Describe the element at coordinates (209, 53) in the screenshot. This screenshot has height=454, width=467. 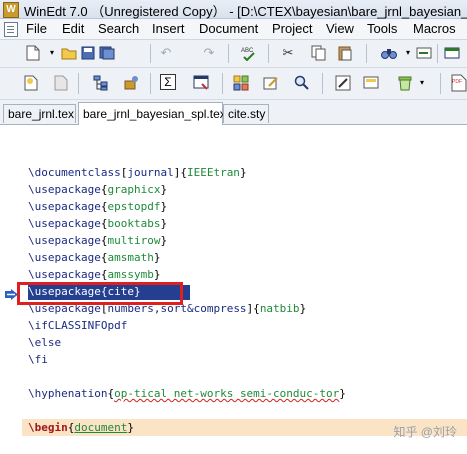
I see `redo-icon: ↷` at that location.